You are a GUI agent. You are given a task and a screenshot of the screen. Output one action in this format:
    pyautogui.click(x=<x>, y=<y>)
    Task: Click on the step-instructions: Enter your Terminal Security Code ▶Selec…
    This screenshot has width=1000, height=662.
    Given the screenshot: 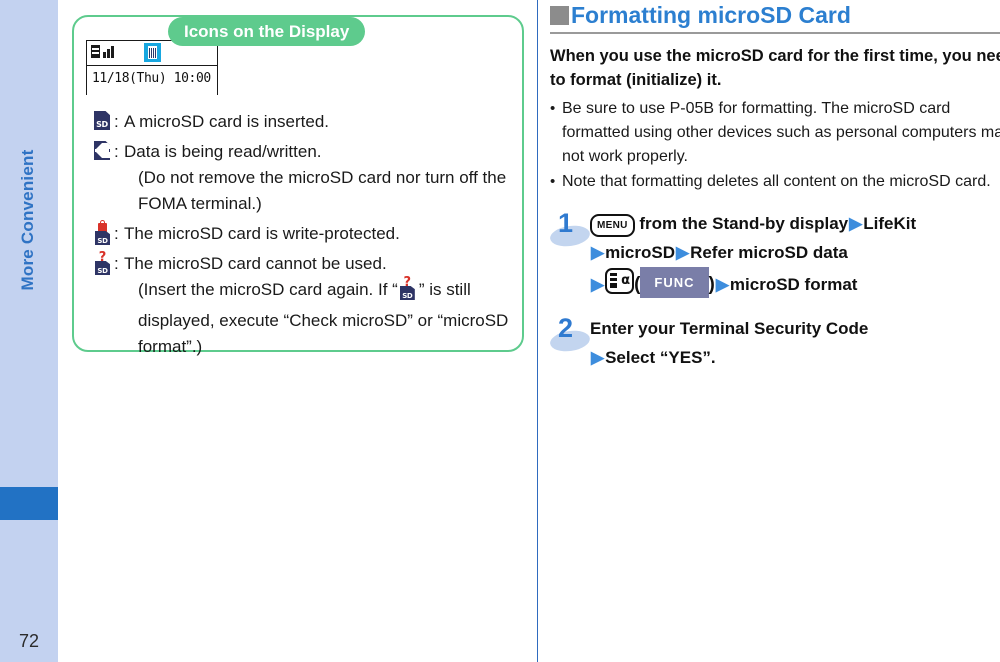 What is the action you would take?
    pyautogui.click(x=795, y=342)
    